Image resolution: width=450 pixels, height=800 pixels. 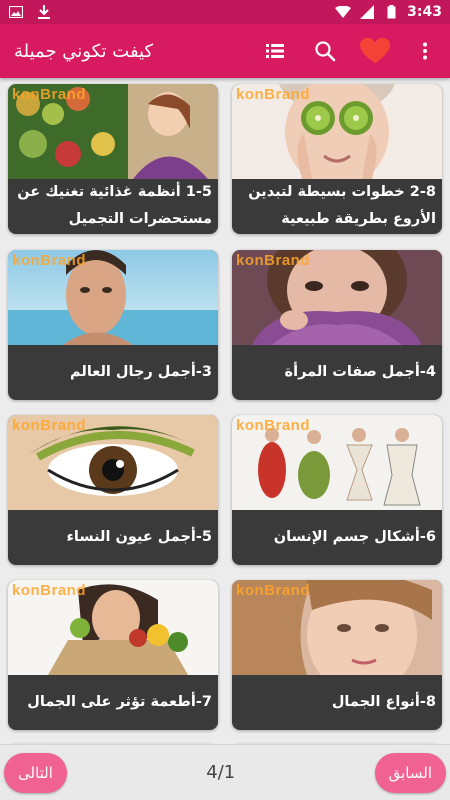 What do you see at coordinates (16, 12) in the screenshot?
I see `notification-image-icon` at bounding box center [16, 12].